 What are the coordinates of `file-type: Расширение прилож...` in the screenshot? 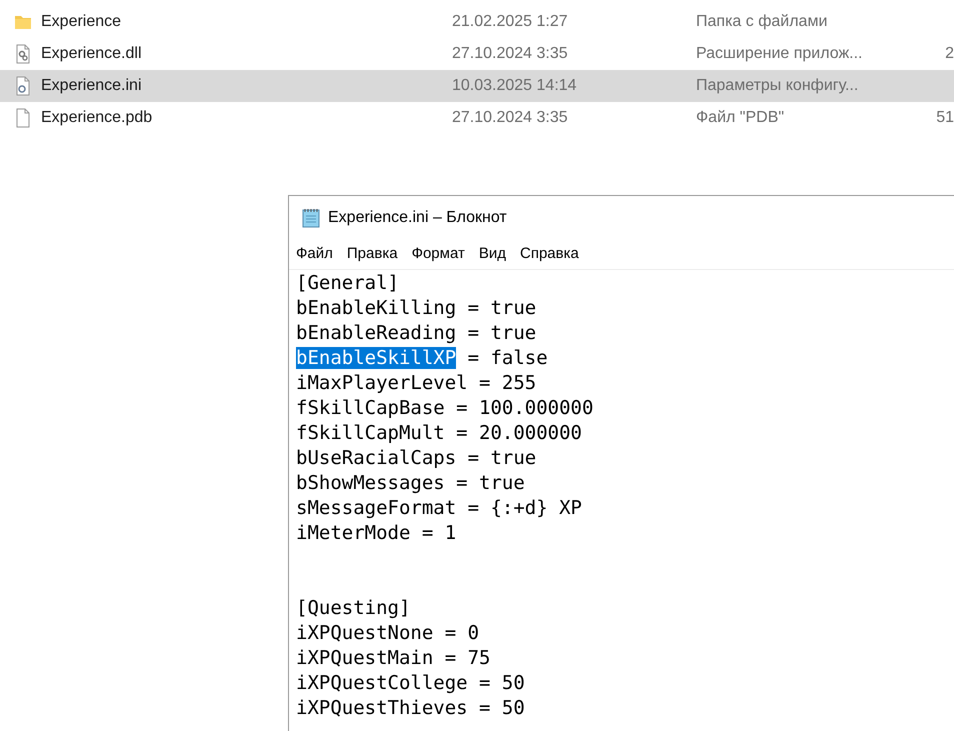 It's located at (780, 54).